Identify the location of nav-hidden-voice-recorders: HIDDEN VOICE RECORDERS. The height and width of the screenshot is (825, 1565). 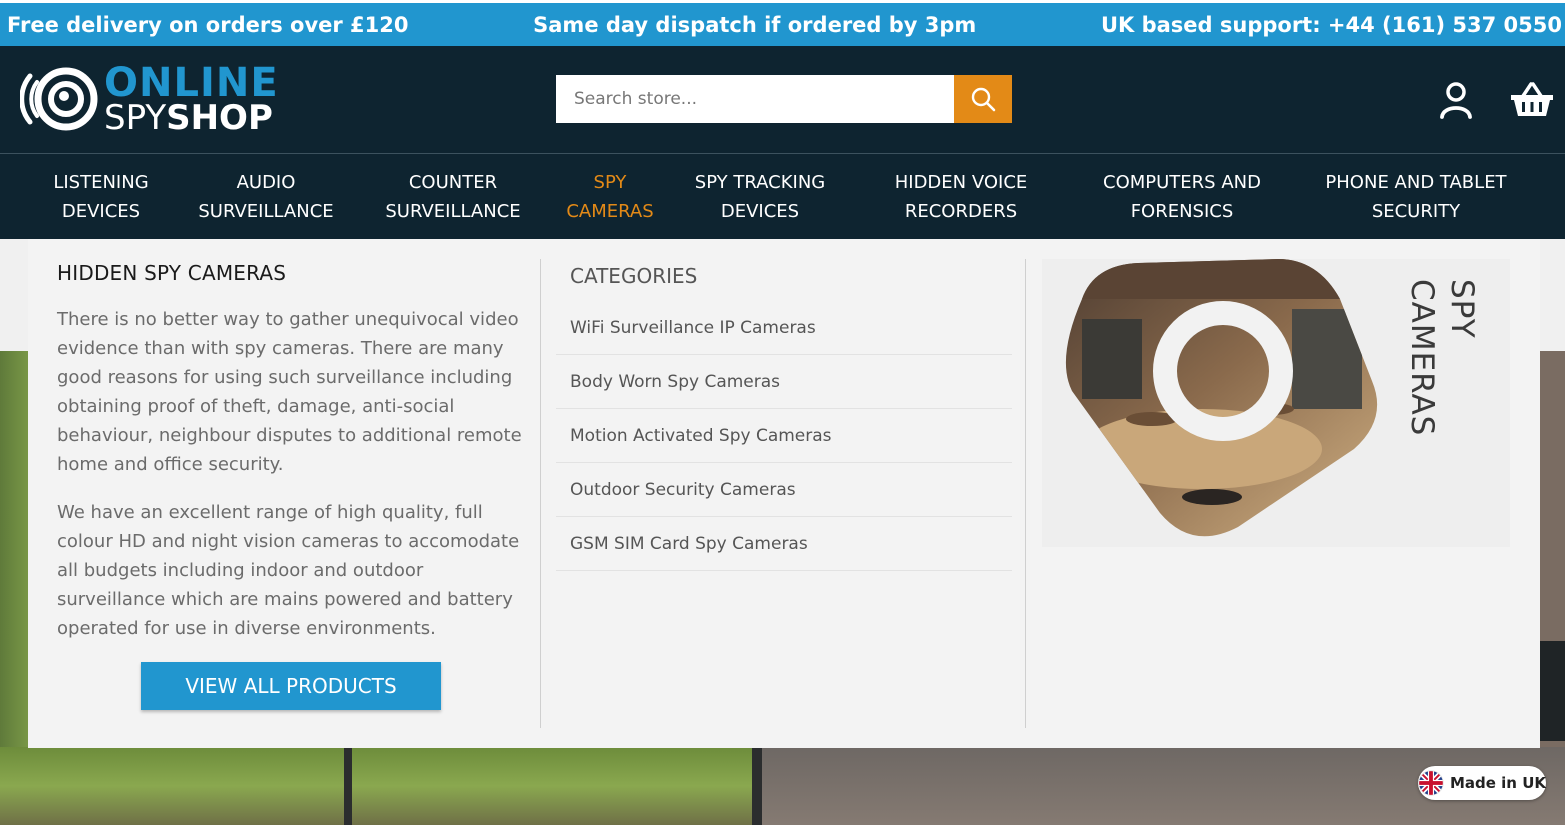
(961, 197).